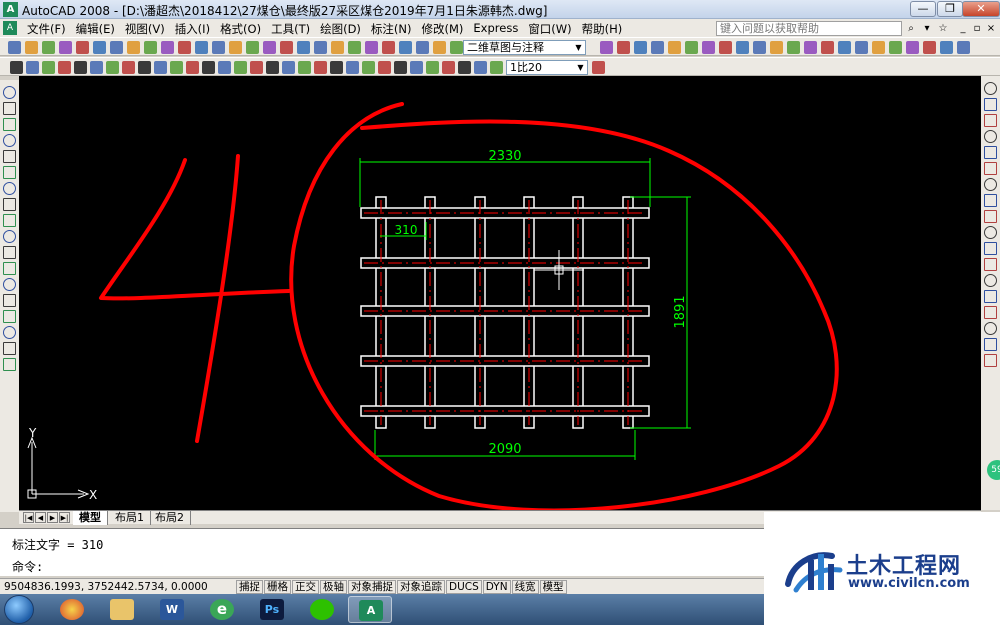  What do you see at coordinates (145, 29) in the screenshot?
I see `menu-item-2: 视图(V)` at bounding box center [145, 29].